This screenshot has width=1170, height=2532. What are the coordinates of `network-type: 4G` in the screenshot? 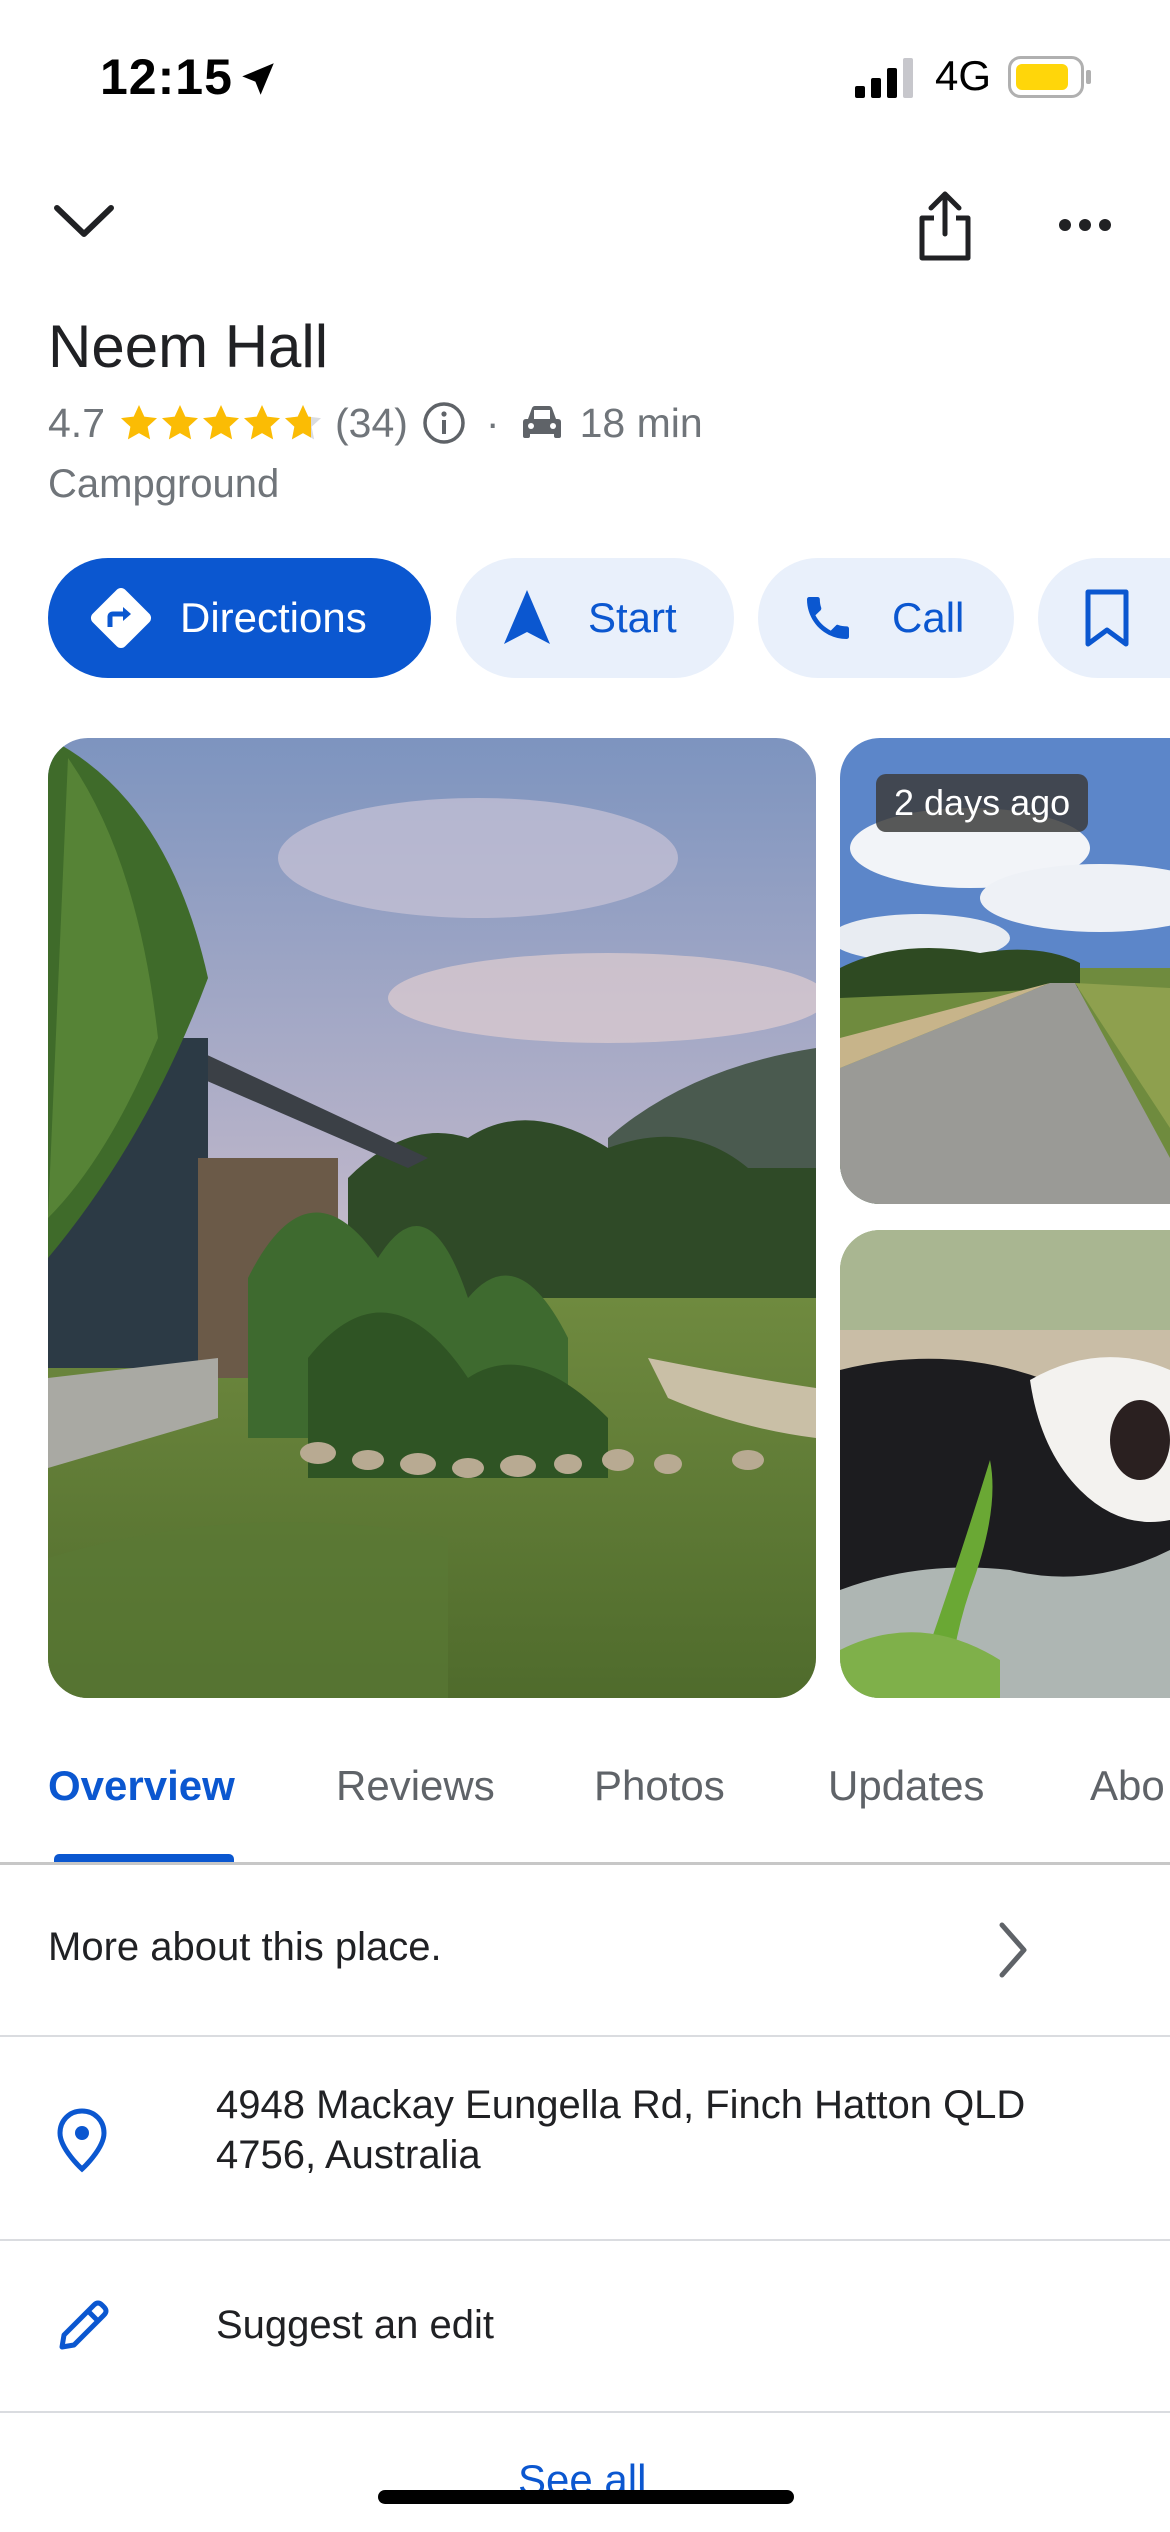 It's located at (963, 75).